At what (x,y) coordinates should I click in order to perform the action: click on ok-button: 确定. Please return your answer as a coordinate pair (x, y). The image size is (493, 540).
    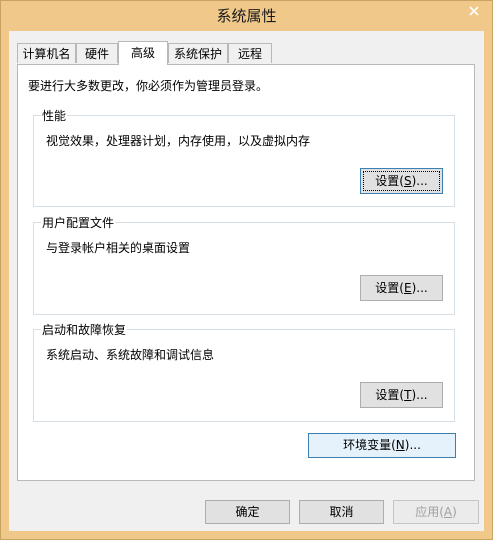
    Looking at the image, I should click on (247, 512).